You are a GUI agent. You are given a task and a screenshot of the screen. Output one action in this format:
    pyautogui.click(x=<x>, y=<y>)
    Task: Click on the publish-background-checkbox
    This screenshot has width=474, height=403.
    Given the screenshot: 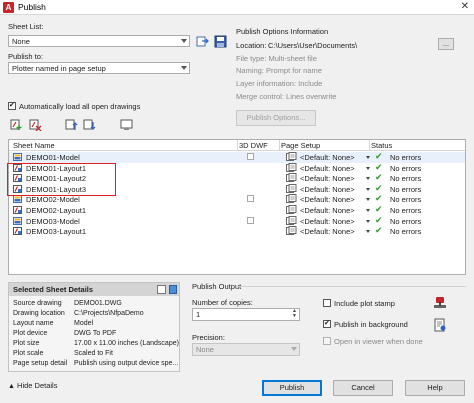 What is the action you would take?
    pyautogui.click(x=327, y=323)
    